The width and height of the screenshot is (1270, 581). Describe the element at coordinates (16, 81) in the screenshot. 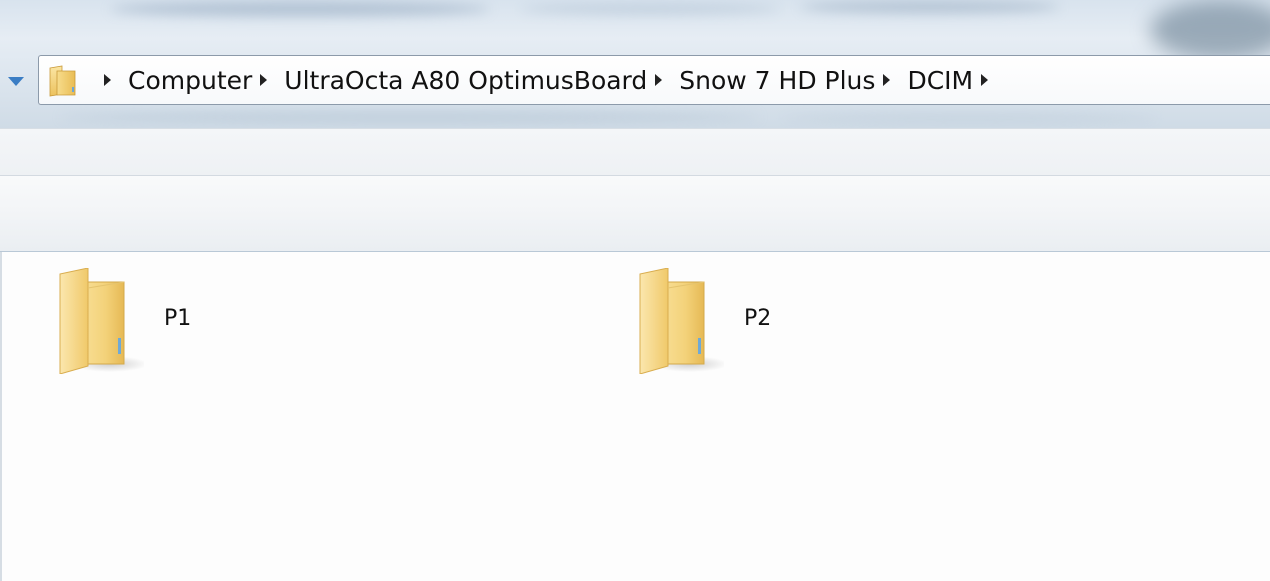

I see `chevron-down-icon` at that location.